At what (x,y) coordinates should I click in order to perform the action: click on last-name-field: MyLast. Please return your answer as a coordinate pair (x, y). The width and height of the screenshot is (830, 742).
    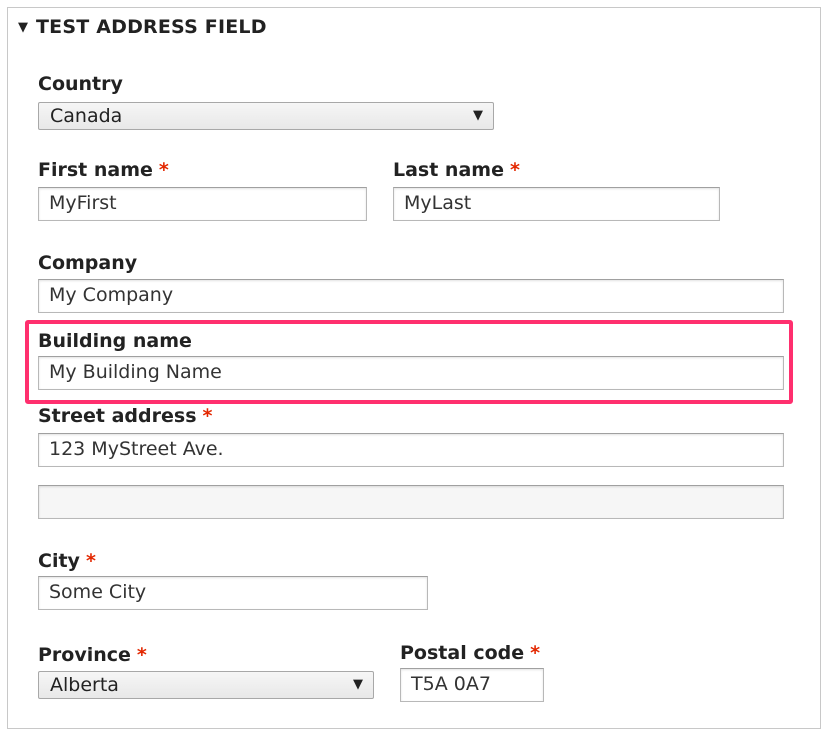
    Looking at the image, I should click on (556, 204).